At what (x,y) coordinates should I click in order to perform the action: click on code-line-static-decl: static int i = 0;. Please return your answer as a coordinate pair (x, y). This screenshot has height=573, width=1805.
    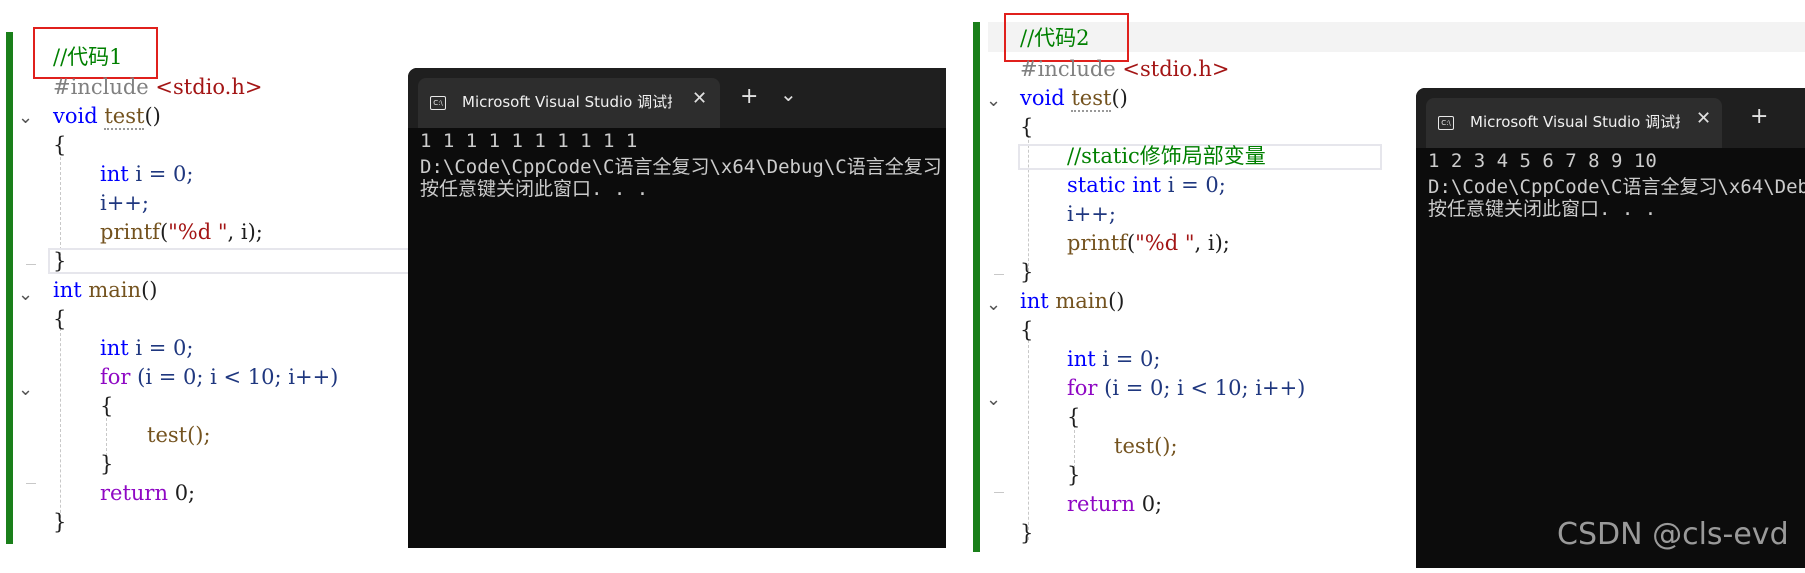
    Looking at the image, I should click on (1146, 185).